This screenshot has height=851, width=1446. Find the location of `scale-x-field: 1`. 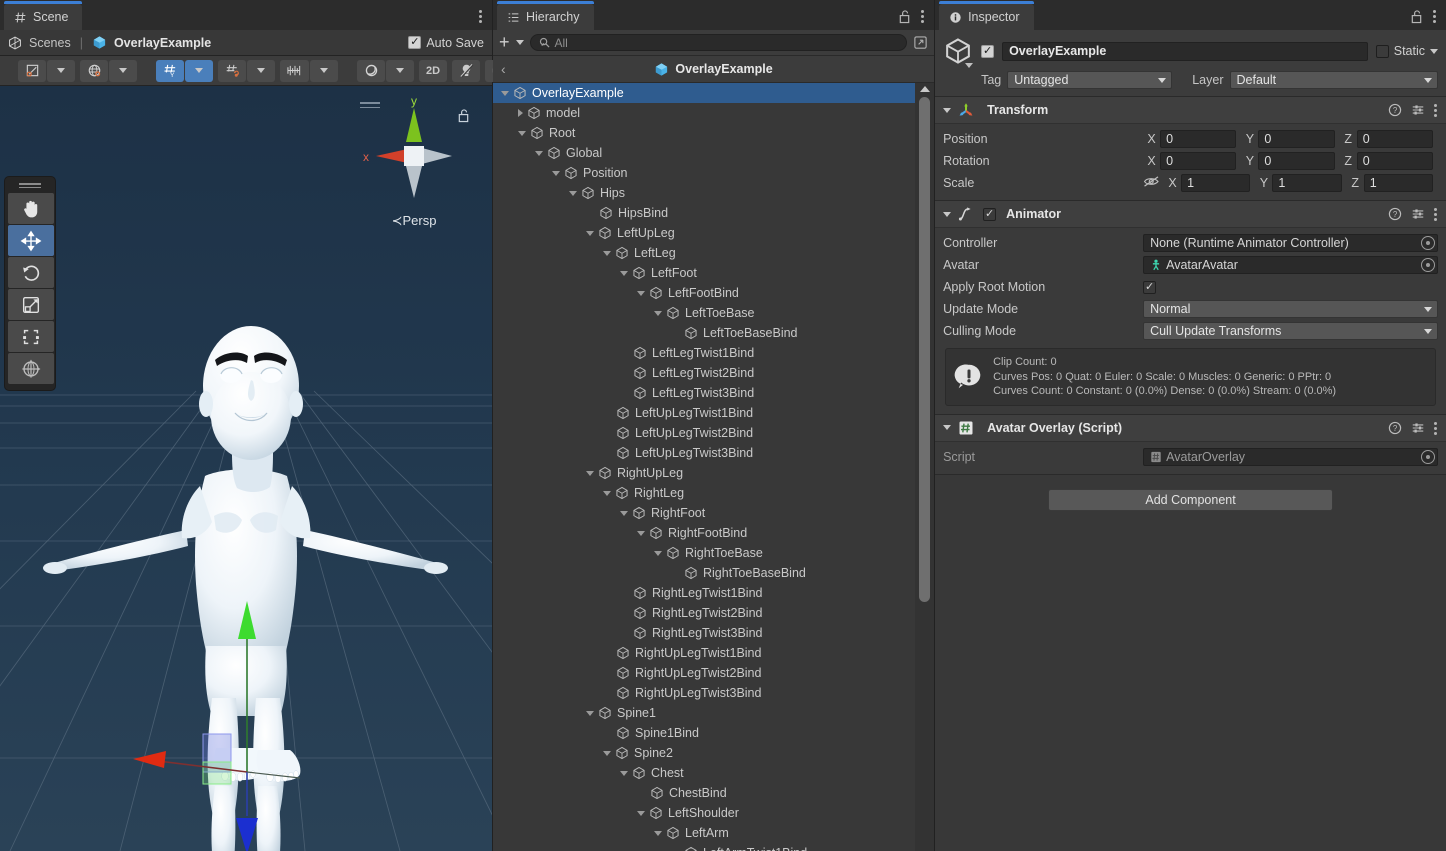

scale-x-field: 1 is located at coordinates (1216, 183).